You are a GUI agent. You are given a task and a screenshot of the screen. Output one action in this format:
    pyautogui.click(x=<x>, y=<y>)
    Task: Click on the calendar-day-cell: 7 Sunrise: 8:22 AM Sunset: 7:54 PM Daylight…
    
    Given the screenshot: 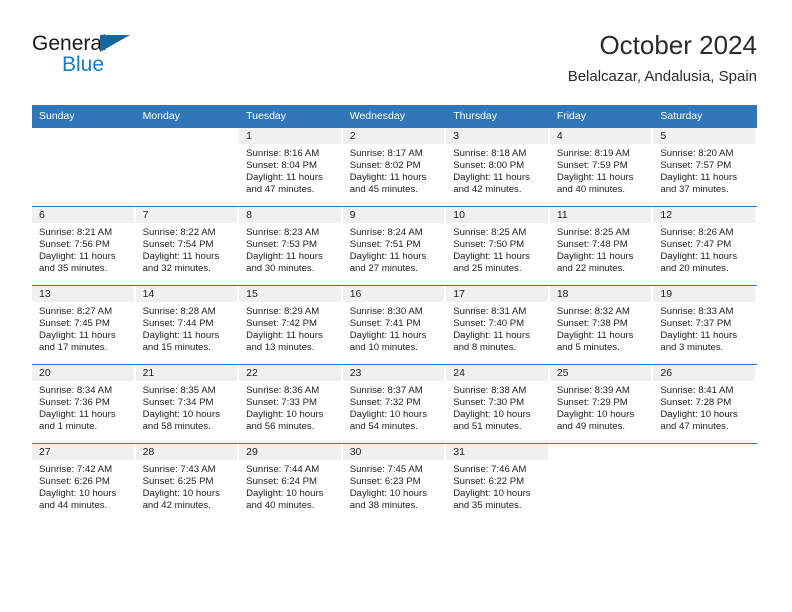 What is the action you would take?
    pyautogui.click(x=187, y=246)
    